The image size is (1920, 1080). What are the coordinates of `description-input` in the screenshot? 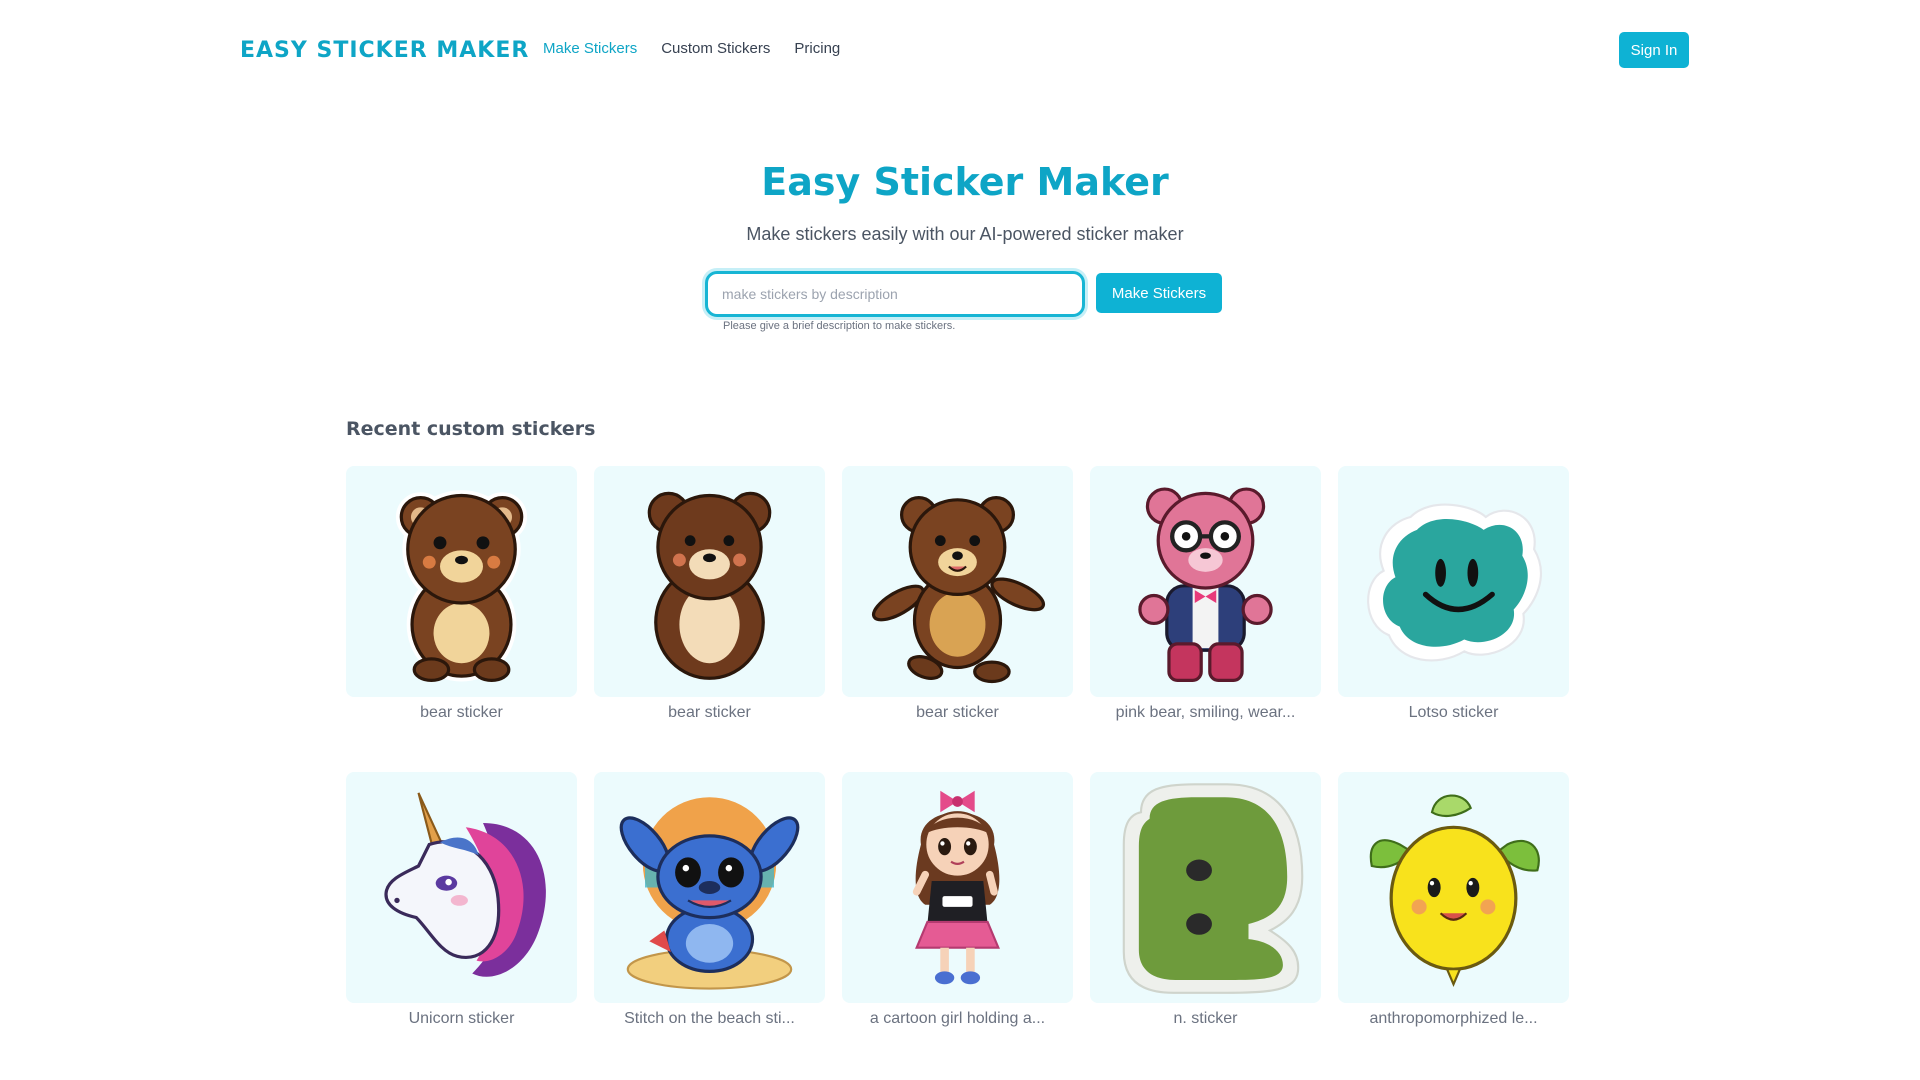 It's located at (895, 294).